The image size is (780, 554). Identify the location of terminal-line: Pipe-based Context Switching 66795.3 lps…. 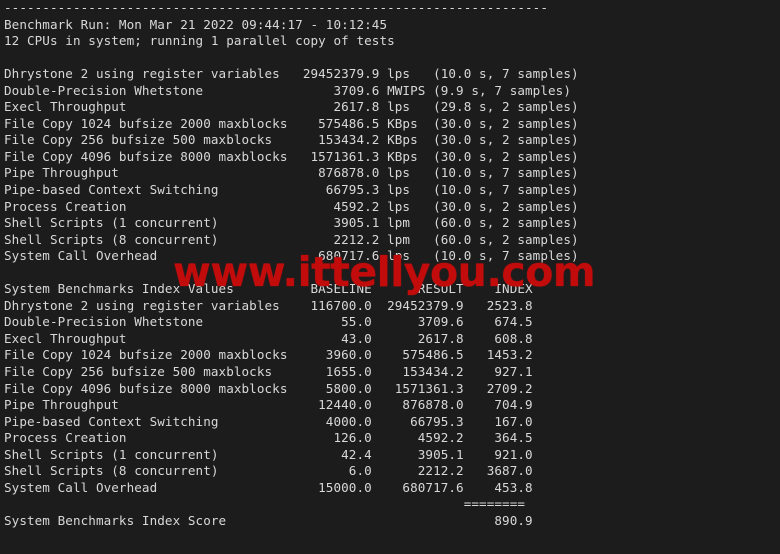
(291, 190).